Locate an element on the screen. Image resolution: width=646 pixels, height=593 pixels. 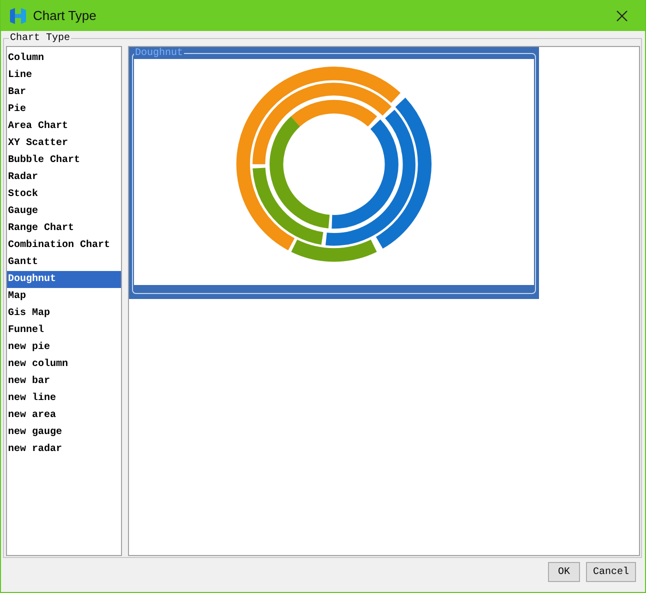
app-logo-icon is located at coordinates (18, 15).